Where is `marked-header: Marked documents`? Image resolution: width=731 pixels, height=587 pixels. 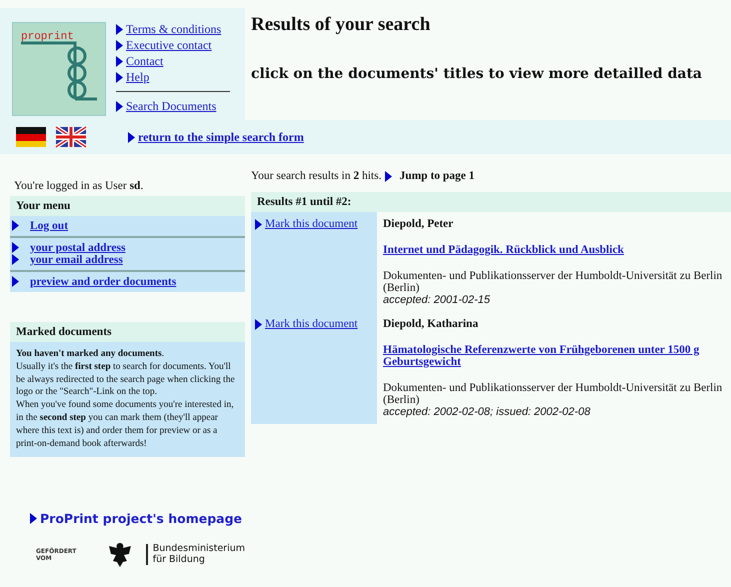 marked-header: Marked documents is located at coordinates (127, 332).